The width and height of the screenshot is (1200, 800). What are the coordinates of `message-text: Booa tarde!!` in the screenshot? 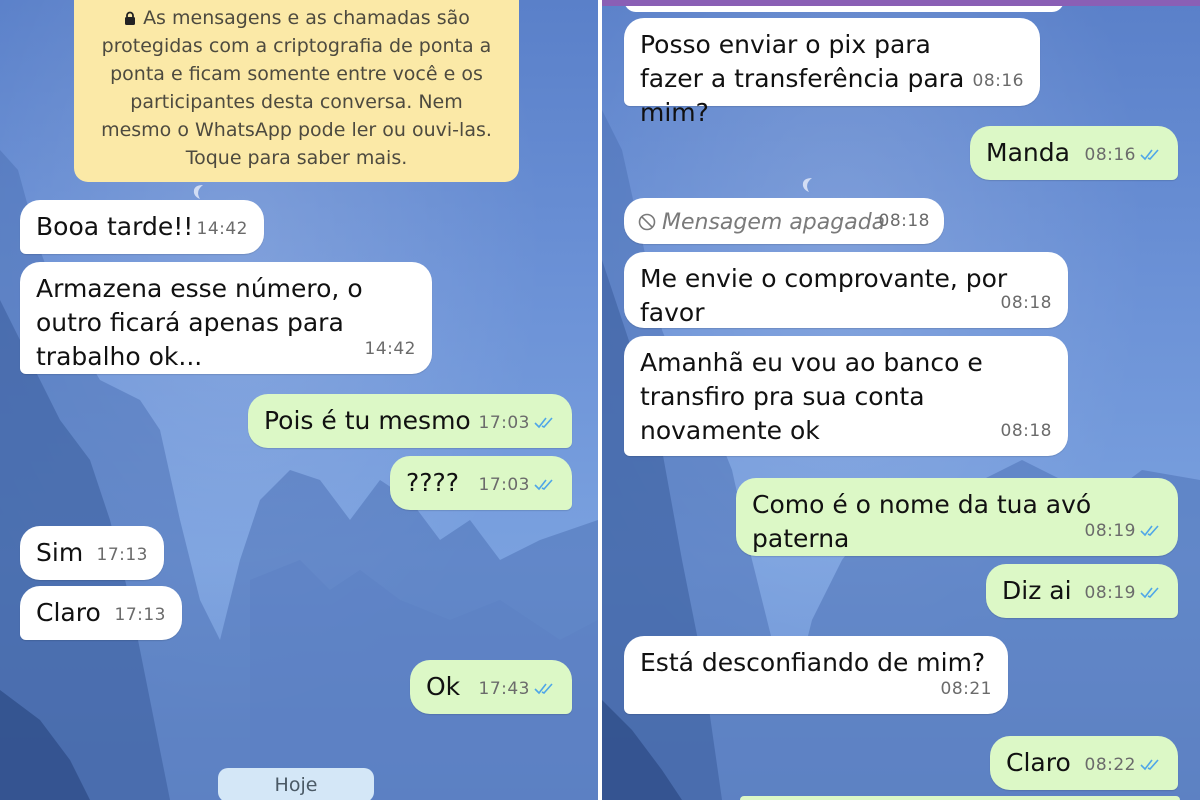 It's located at (115, 226).